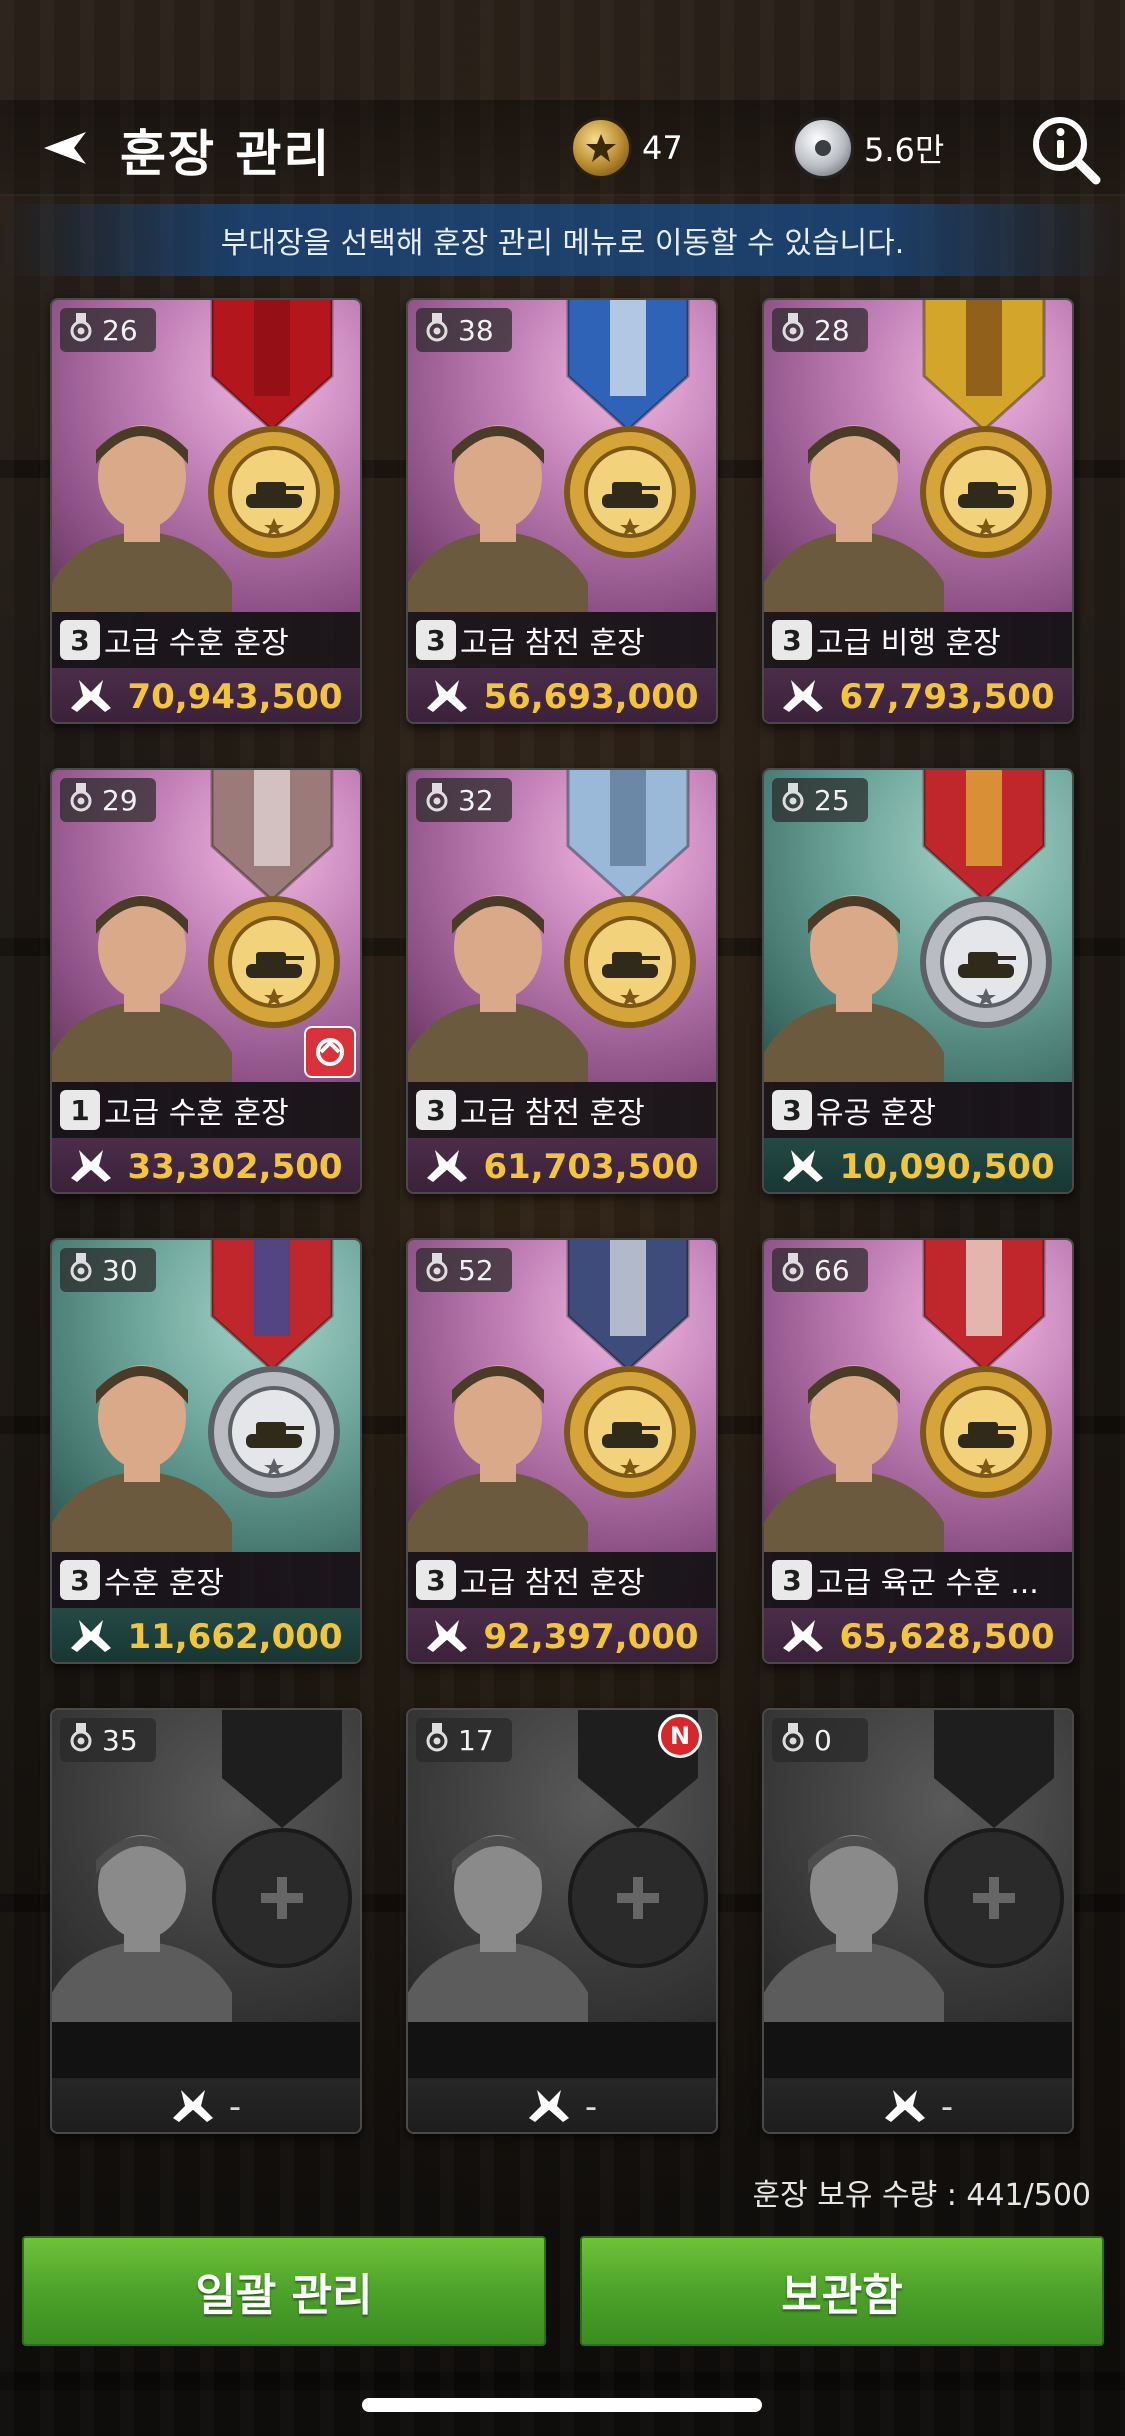  Describe the element at coordinates (921, 2195) in the screenshot. I see `medal-count-label: 훈장 보유 수량 : 441/500` at that location.